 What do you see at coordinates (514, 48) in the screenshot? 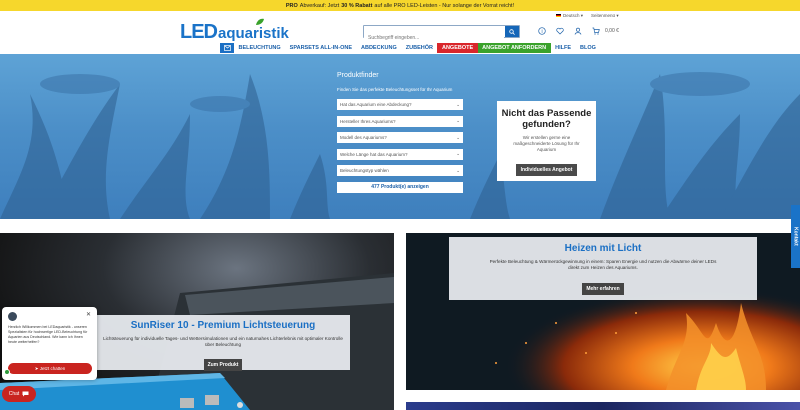
I see `nav-angebot-anfordern: ANGEBOT ANFORDERN` at bounding box center [514, 48].